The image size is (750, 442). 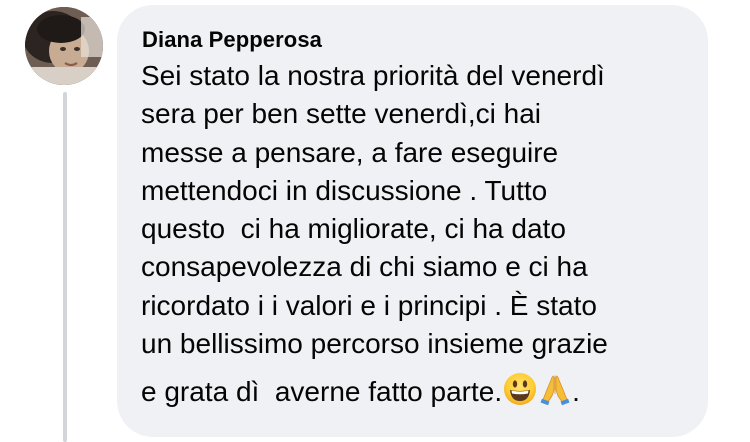 I want to click on comment-line: e grata dì averne fatto parte., so click(x=322, y=392).